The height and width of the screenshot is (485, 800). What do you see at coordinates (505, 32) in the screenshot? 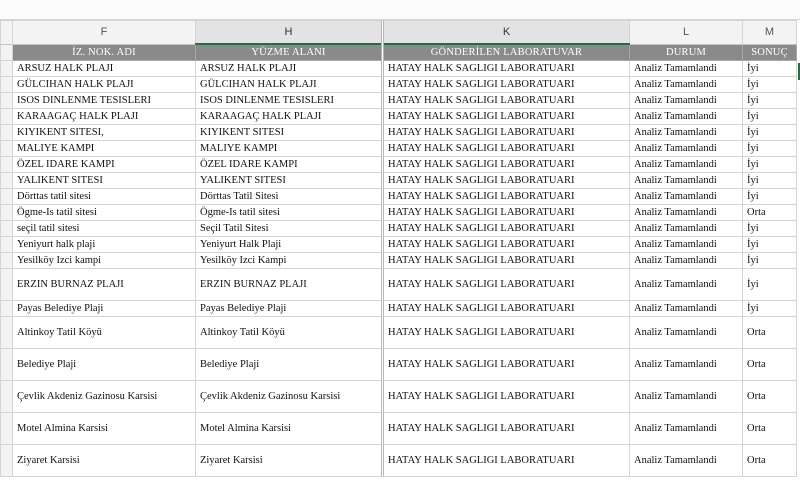
I see `column-header-k: K` at bounding box center [505, 32].